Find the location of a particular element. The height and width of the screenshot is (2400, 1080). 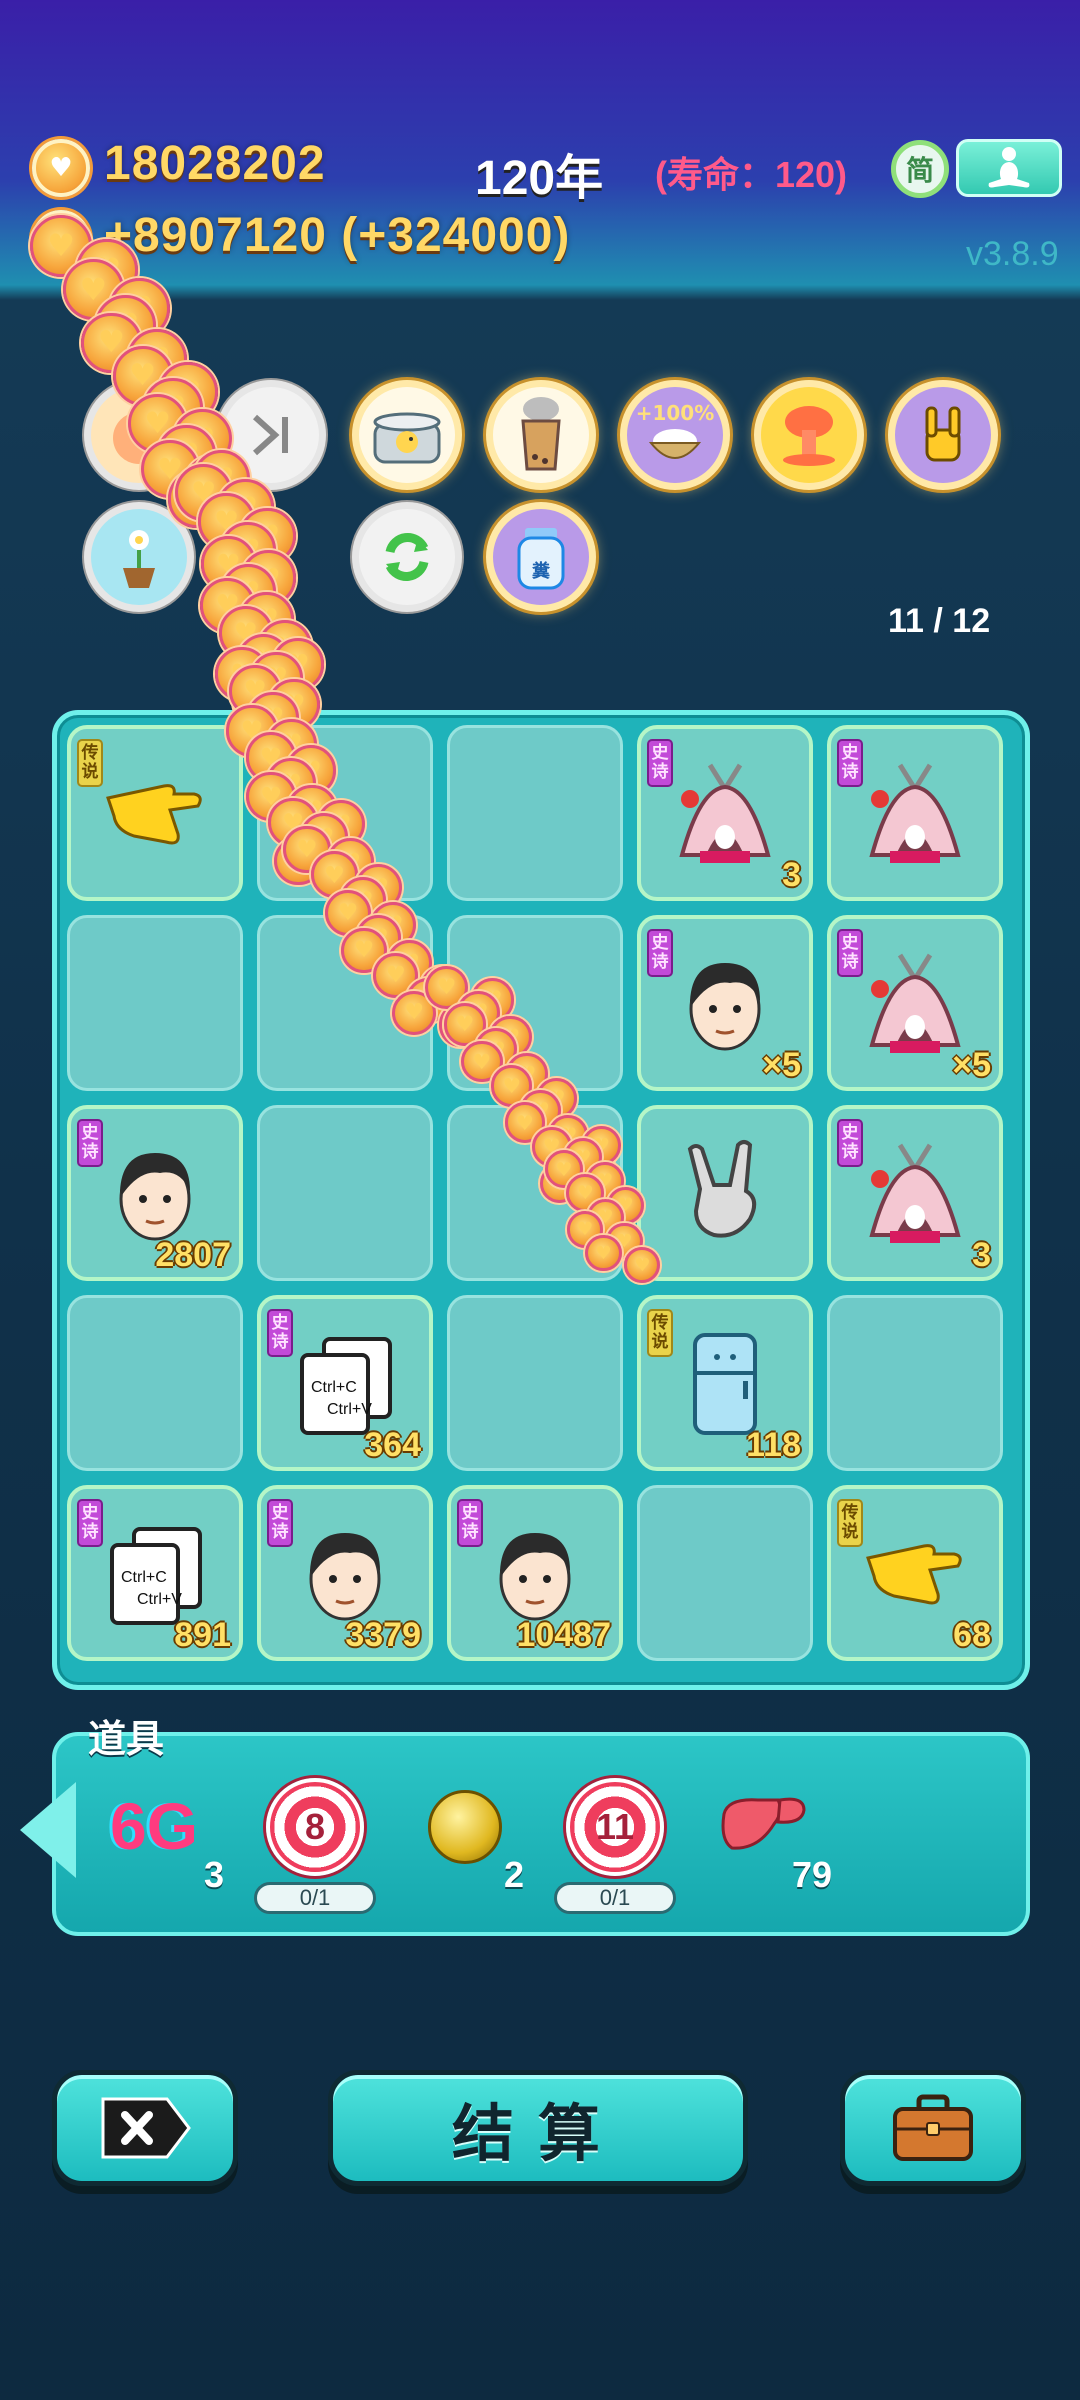

buff-flower is located at coordinates (139, 557).